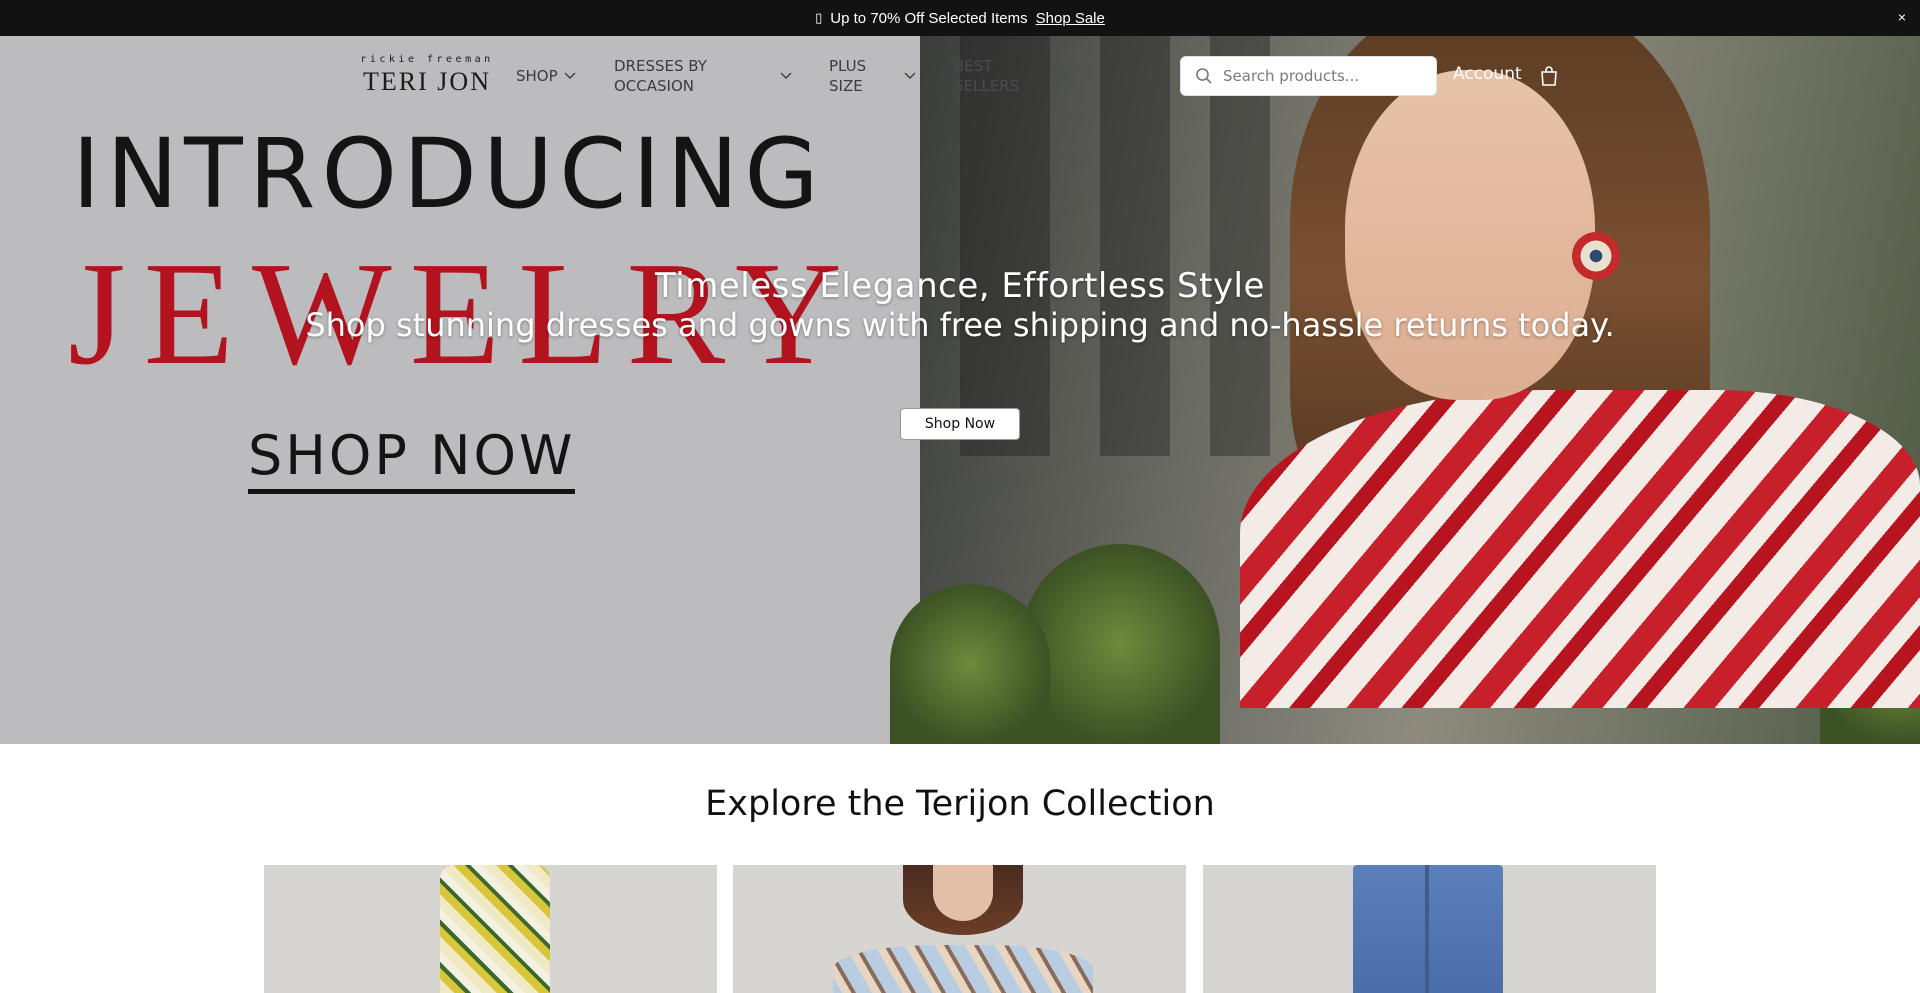  What do you see at coordinates (1902, 17) in the screenshot?
I see `close-icon: ×` at bounding box center [1902, 17].